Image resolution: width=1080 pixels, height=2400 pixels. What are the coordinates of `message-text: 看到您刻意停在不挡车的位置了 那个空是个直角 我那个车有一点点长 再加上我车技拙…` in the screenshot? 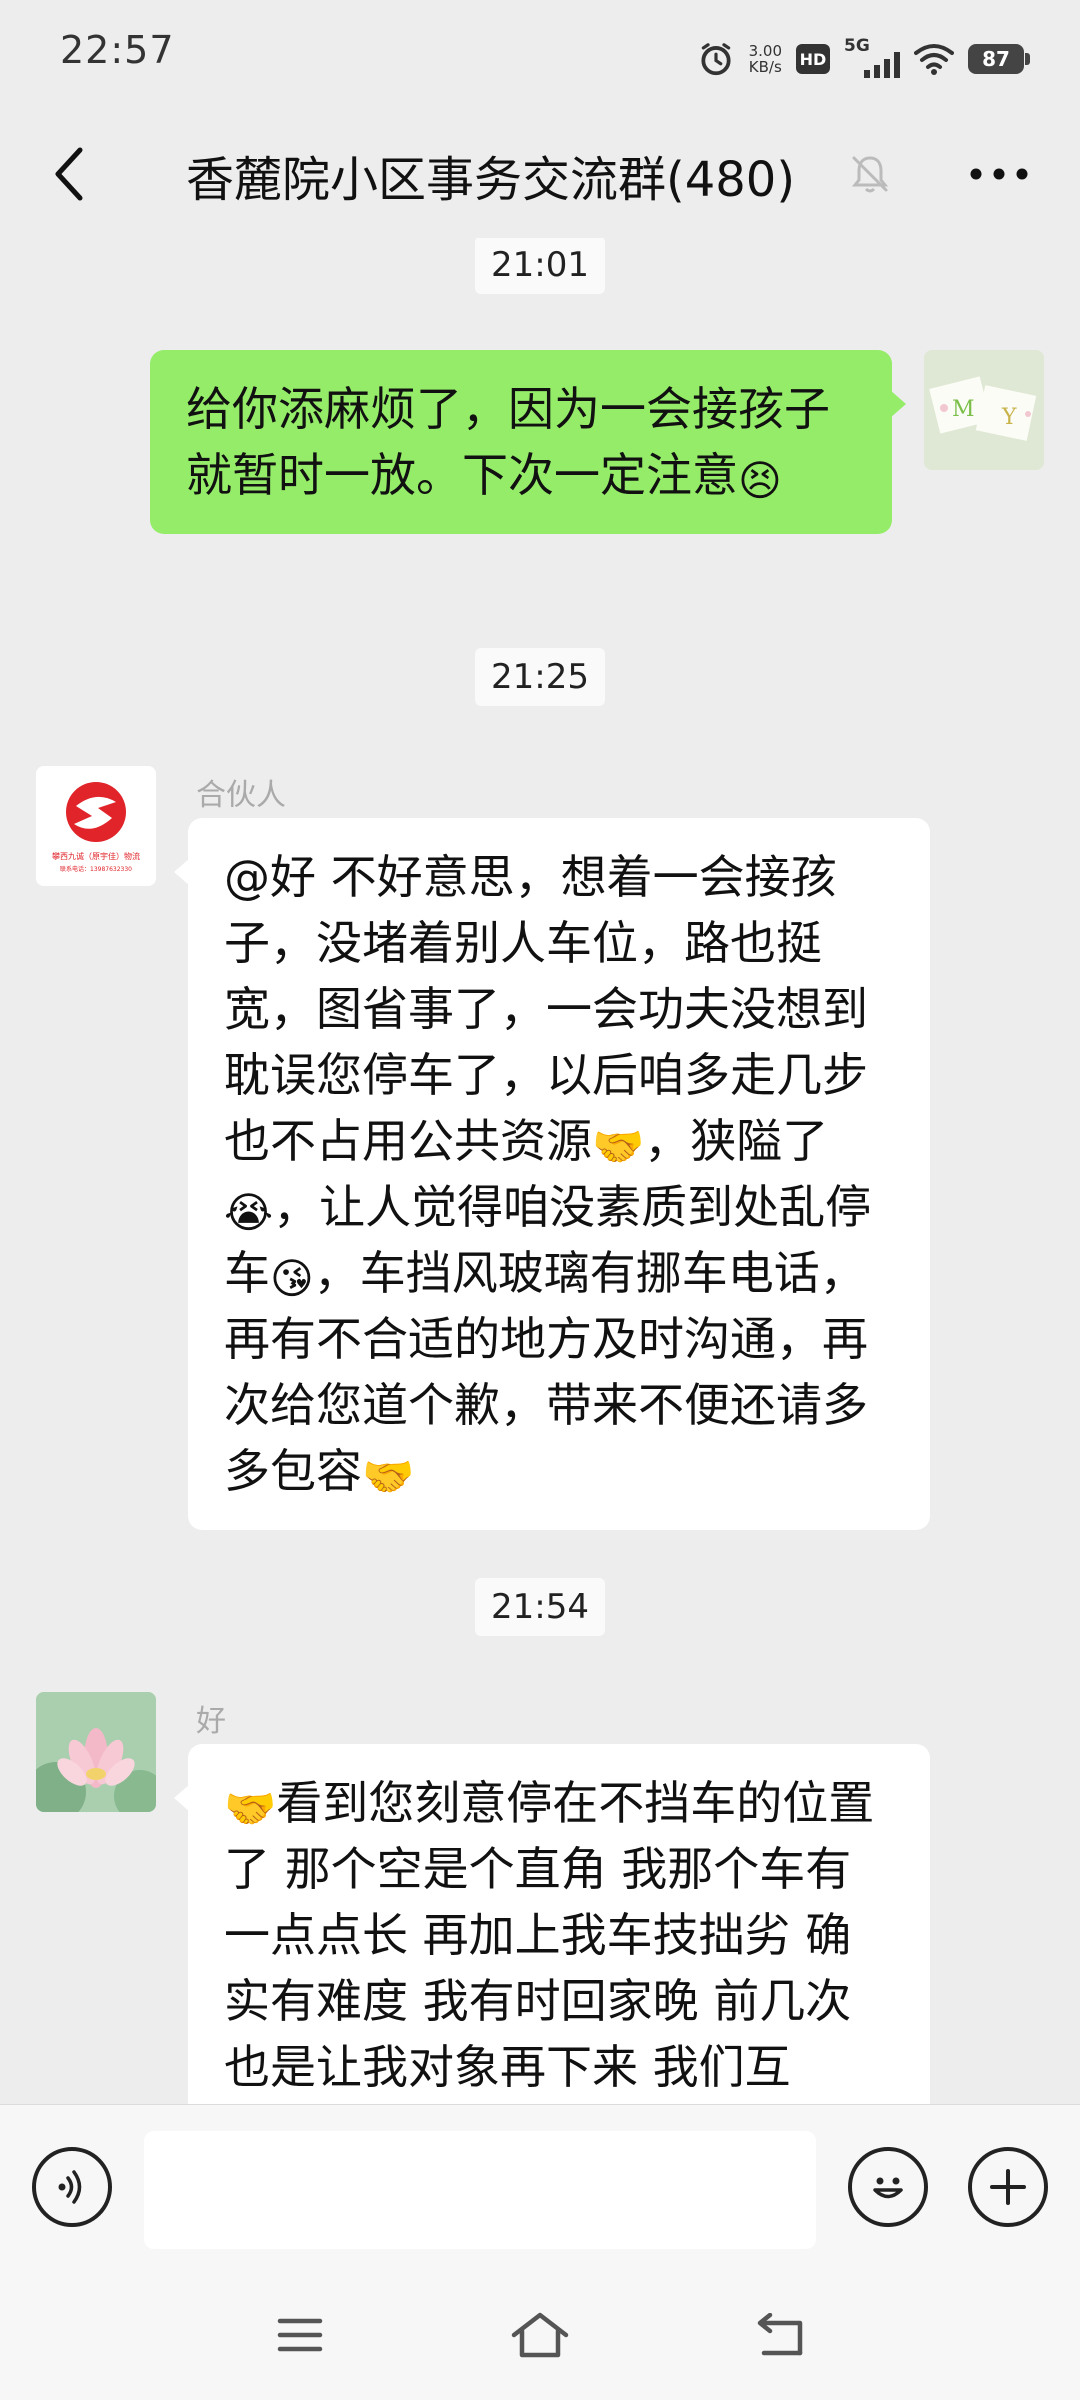 It's located at (549, 1935).